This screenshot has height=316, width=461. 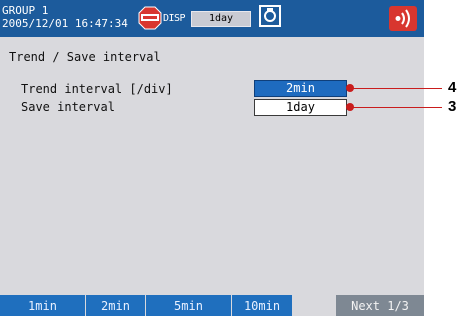 I want to click on save-interval-value: 1day, so click(x=300, y=107).